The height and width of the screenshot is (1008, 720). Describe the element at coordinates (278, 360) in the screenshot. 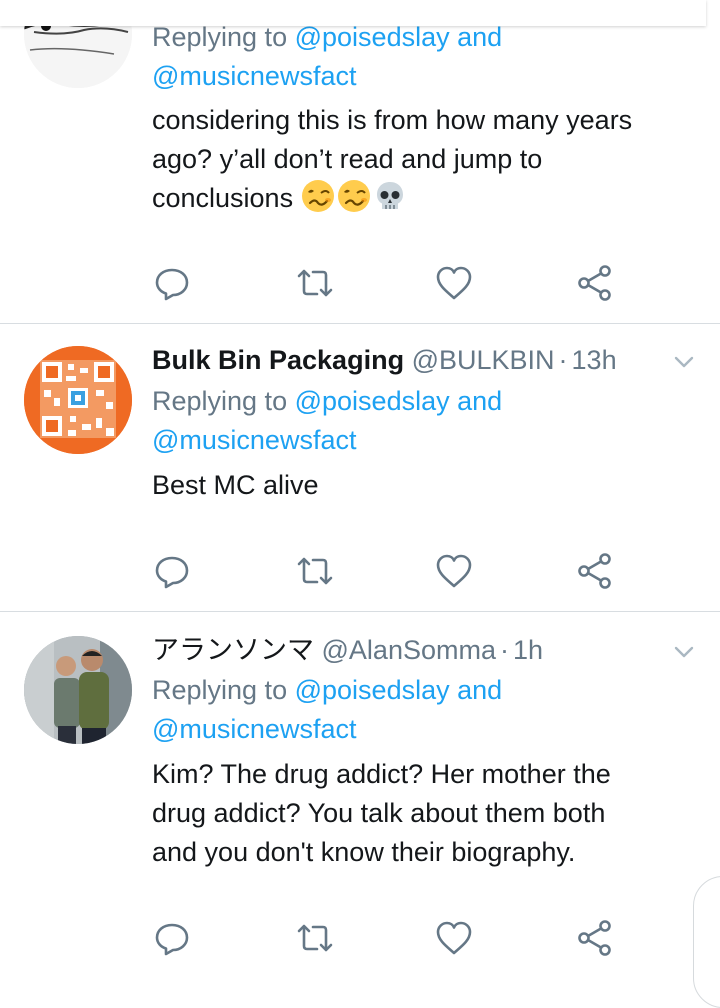

I see `display-name: Bulk Bin Packaging` at that location.